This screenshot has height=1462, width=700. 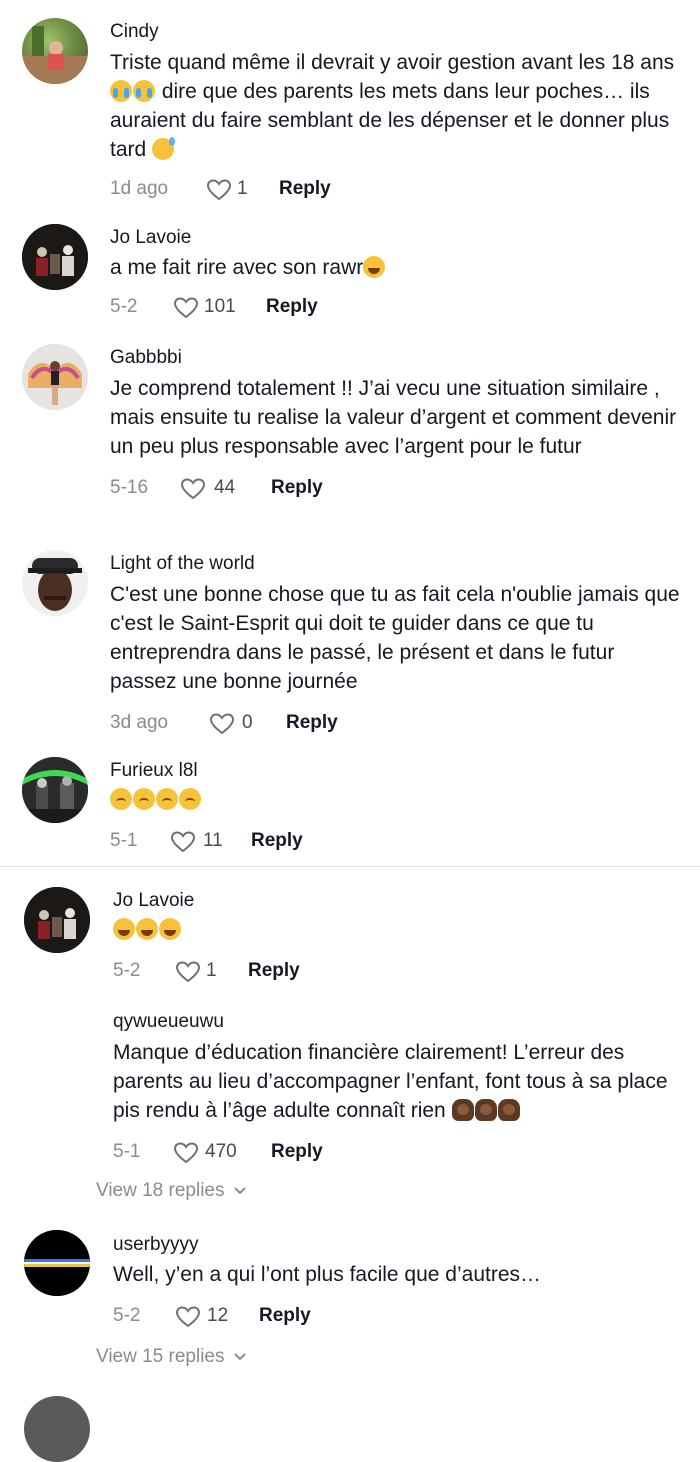 What do you see at coordinates (160, 1191) in the screenshot?
I see `view-replies-label: View 18 replies` at bounding box center [160, 1191].